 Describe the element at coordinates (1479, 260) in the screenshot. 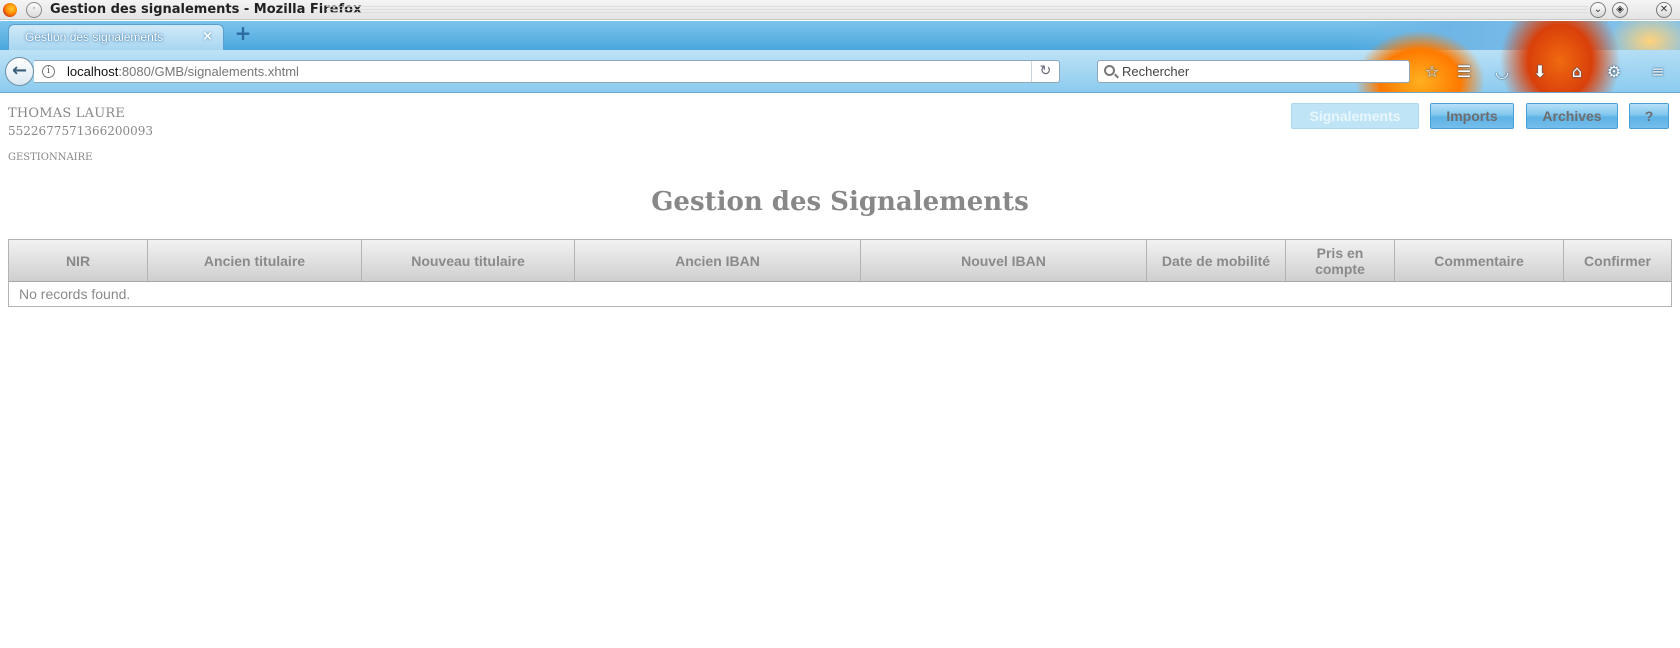

I see `column-header-commentaire: Commentaire` at that location.